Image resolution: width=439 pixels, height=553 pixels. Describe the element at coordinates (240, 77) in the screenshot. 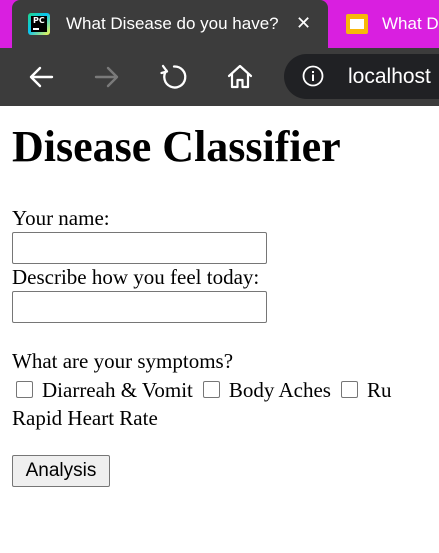

I see `home-icon` at that location.